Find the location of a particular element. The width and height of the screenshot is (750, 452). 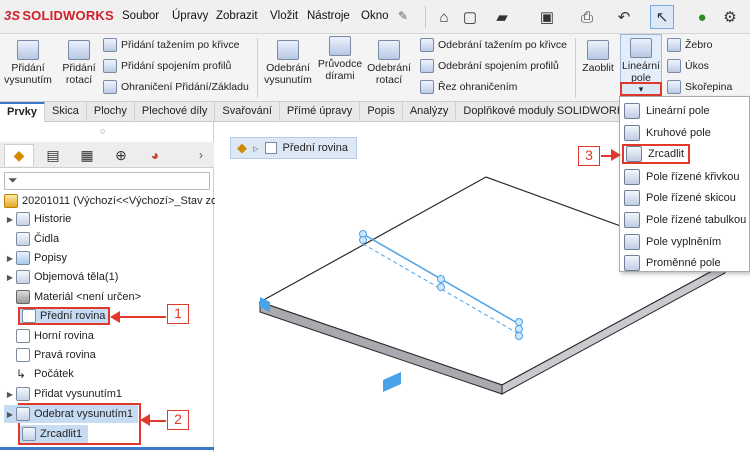

tree-item-prava-rovina: Pravá rovina is located at coordinates (50, 355).